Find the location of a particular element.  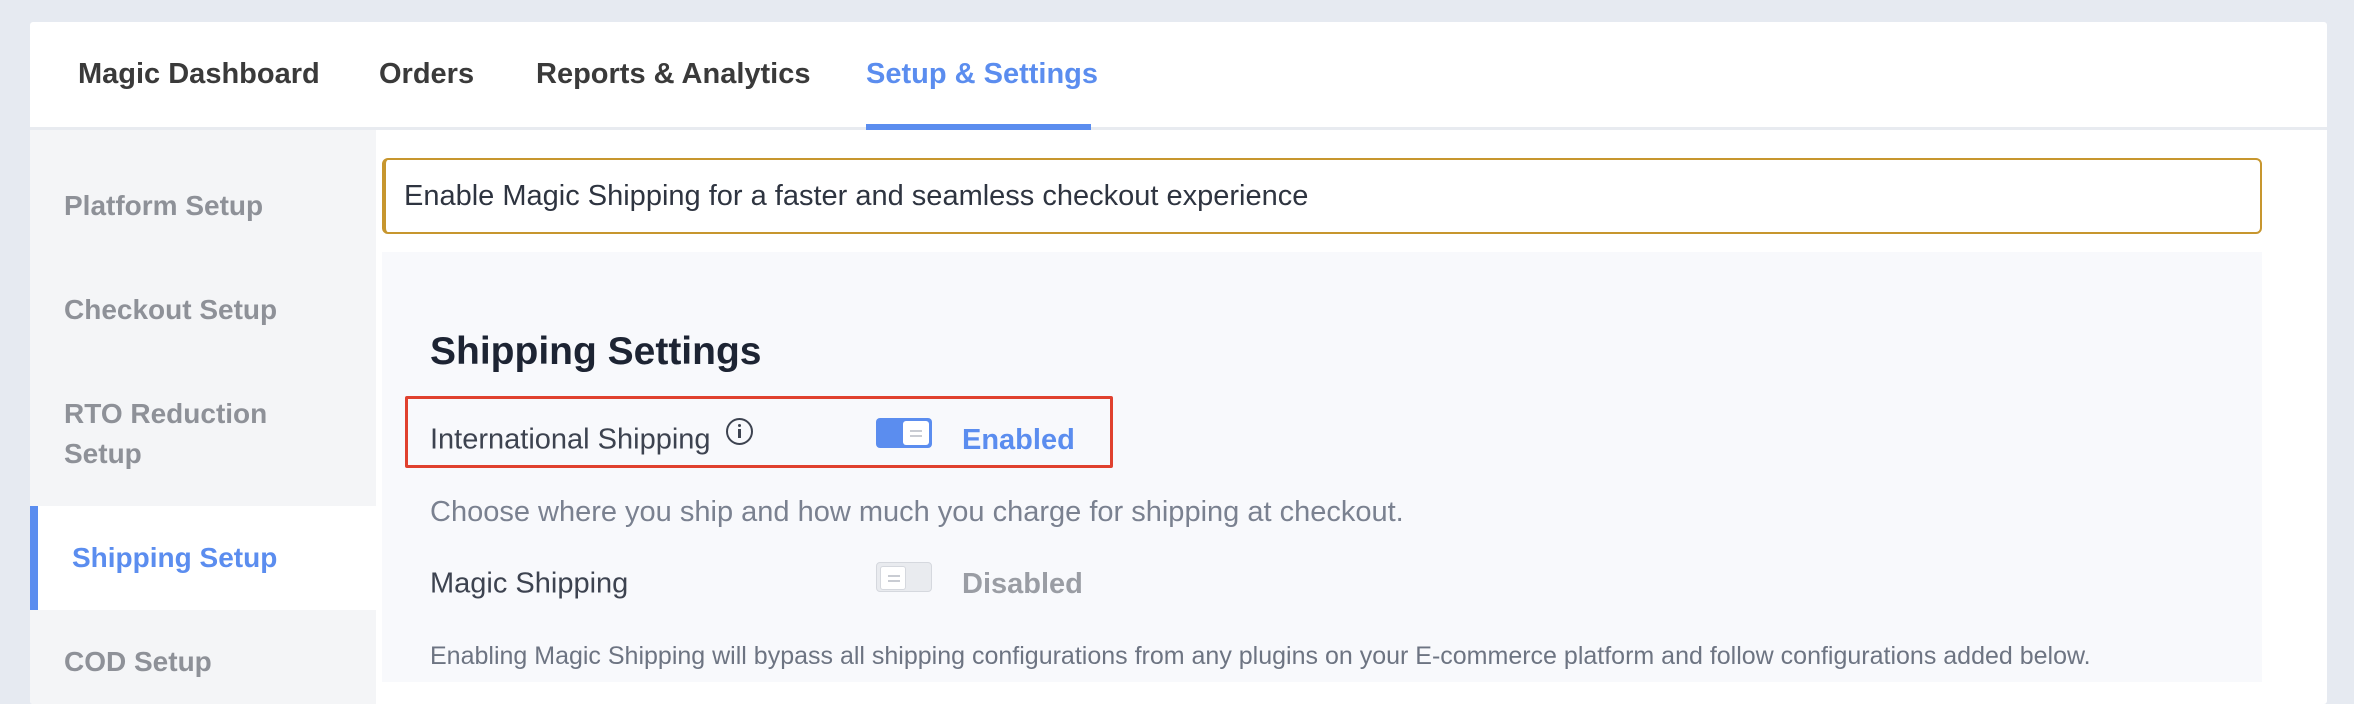

sidebar-item-shipping-setup: Shipping Setup is located at coordinates (203, 558).